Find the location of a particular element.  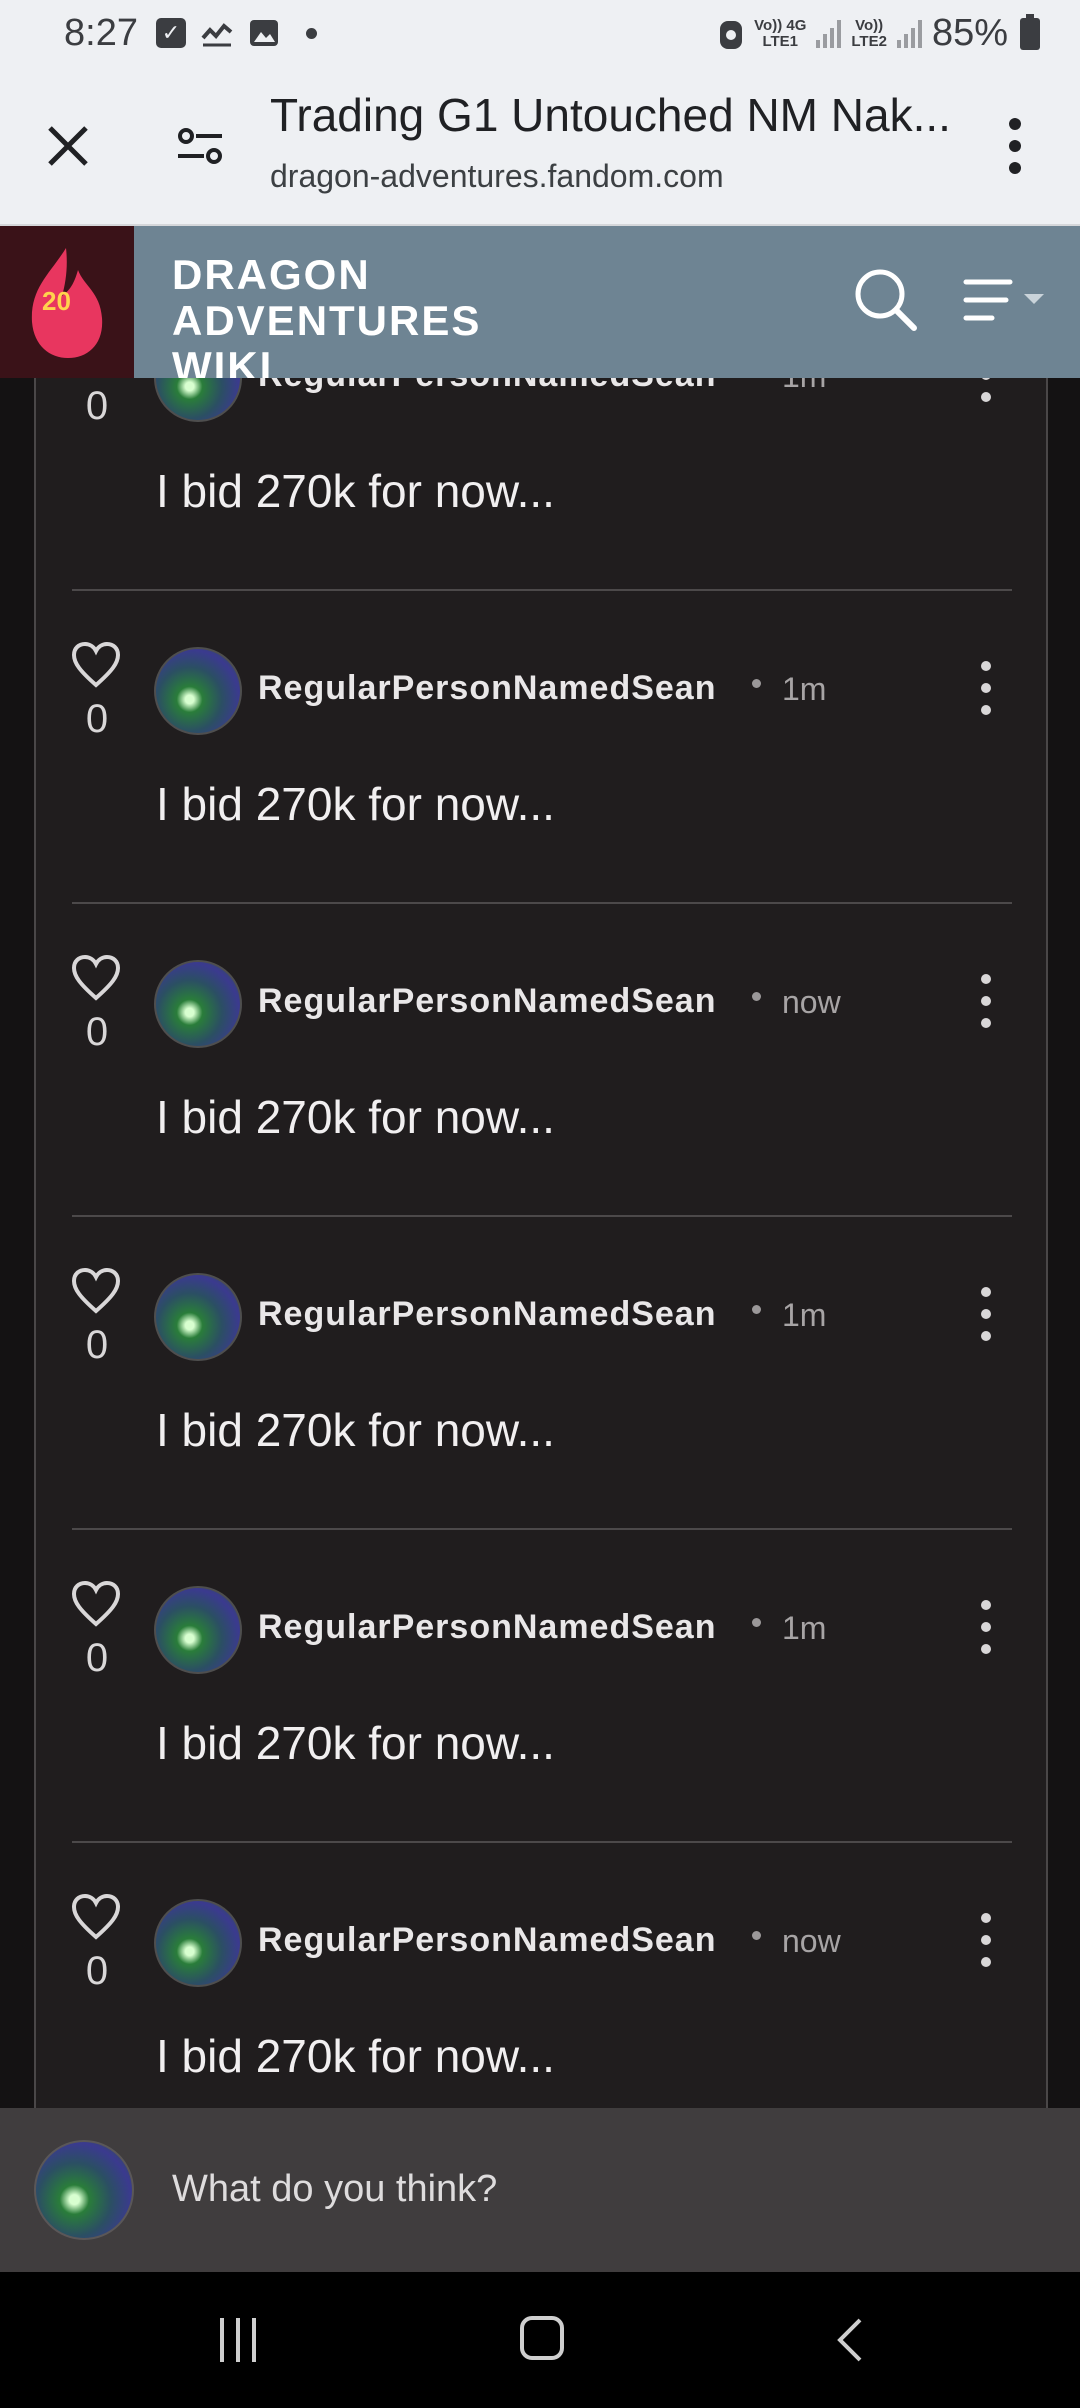

wave-notification-icon is located at coordinates (217, 35).